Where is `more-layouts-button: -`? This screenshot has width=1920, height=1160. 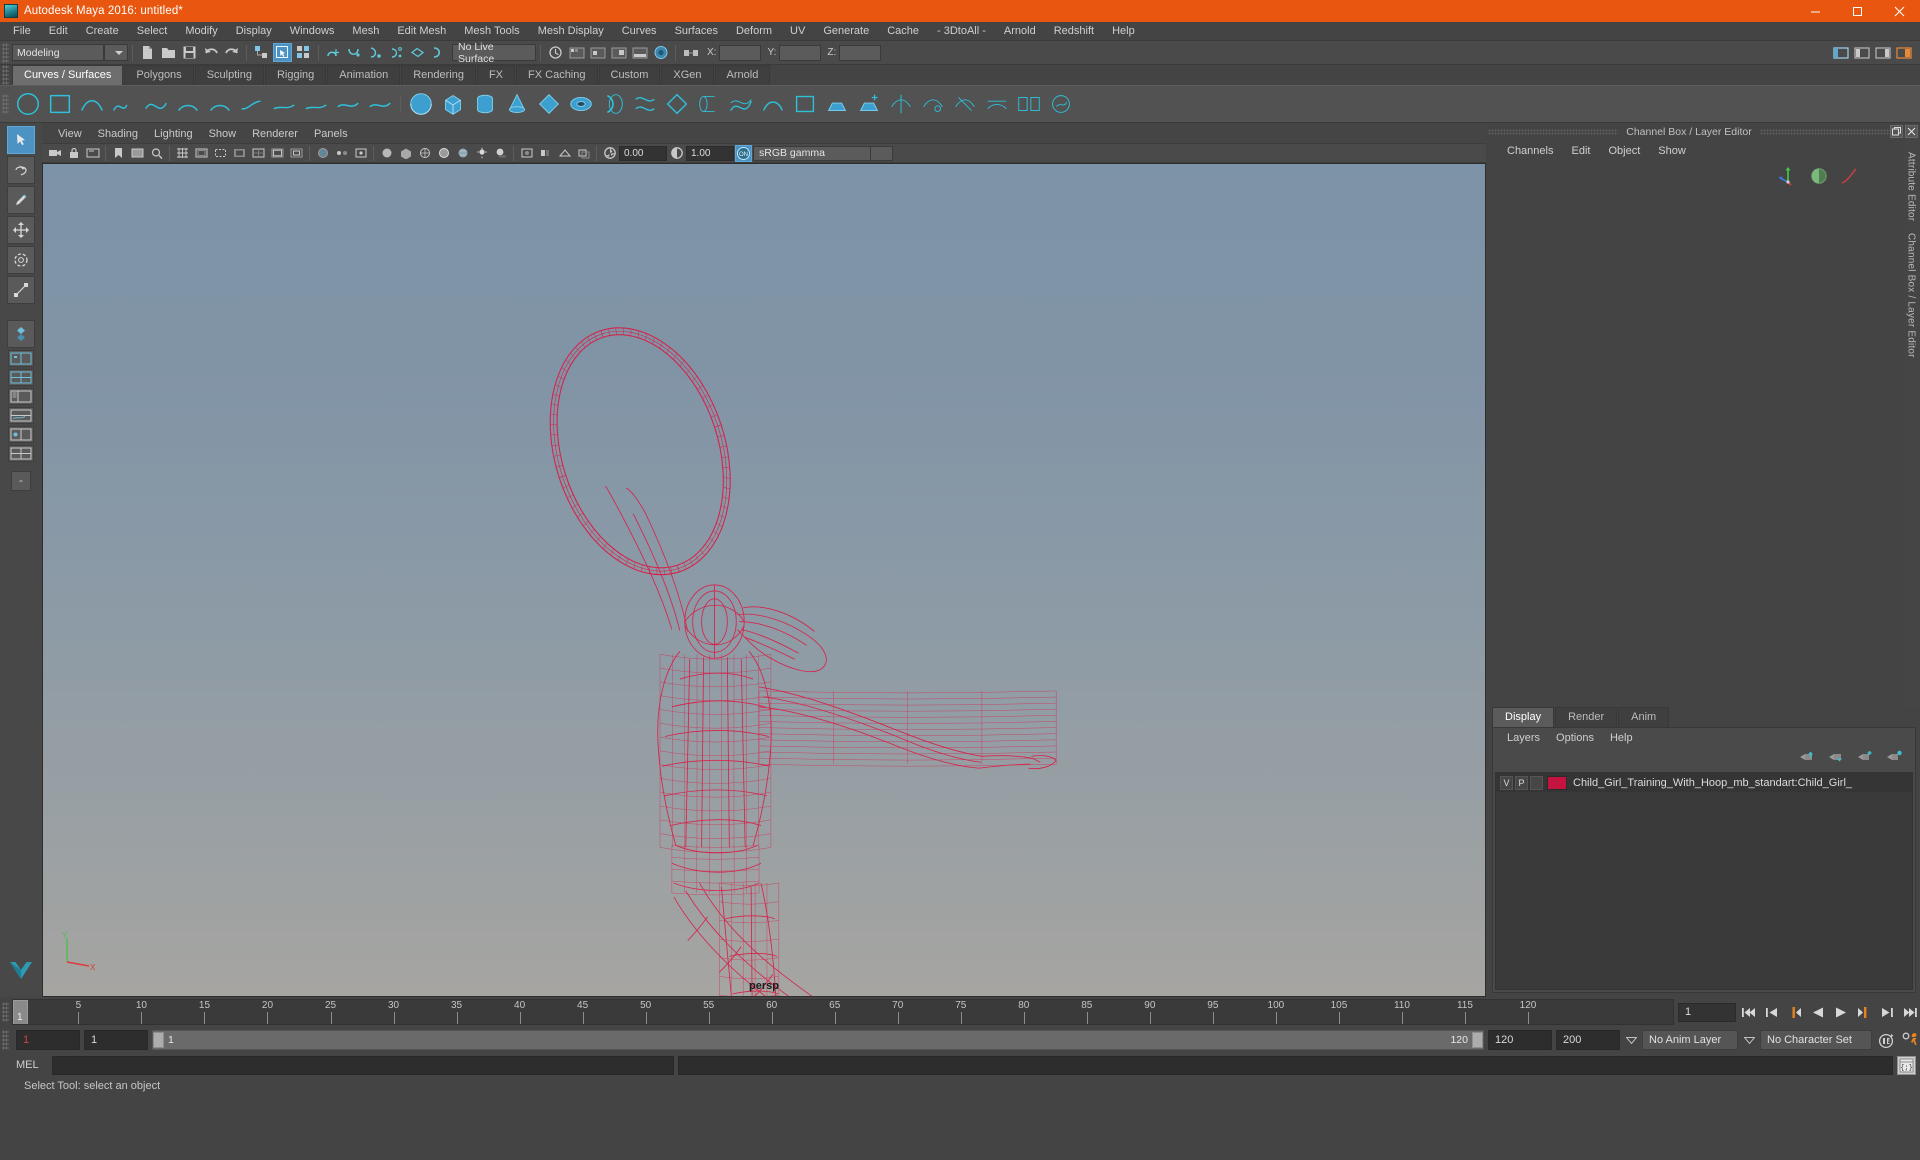
more-layouts-button: - is located at coordinates (21, 481).